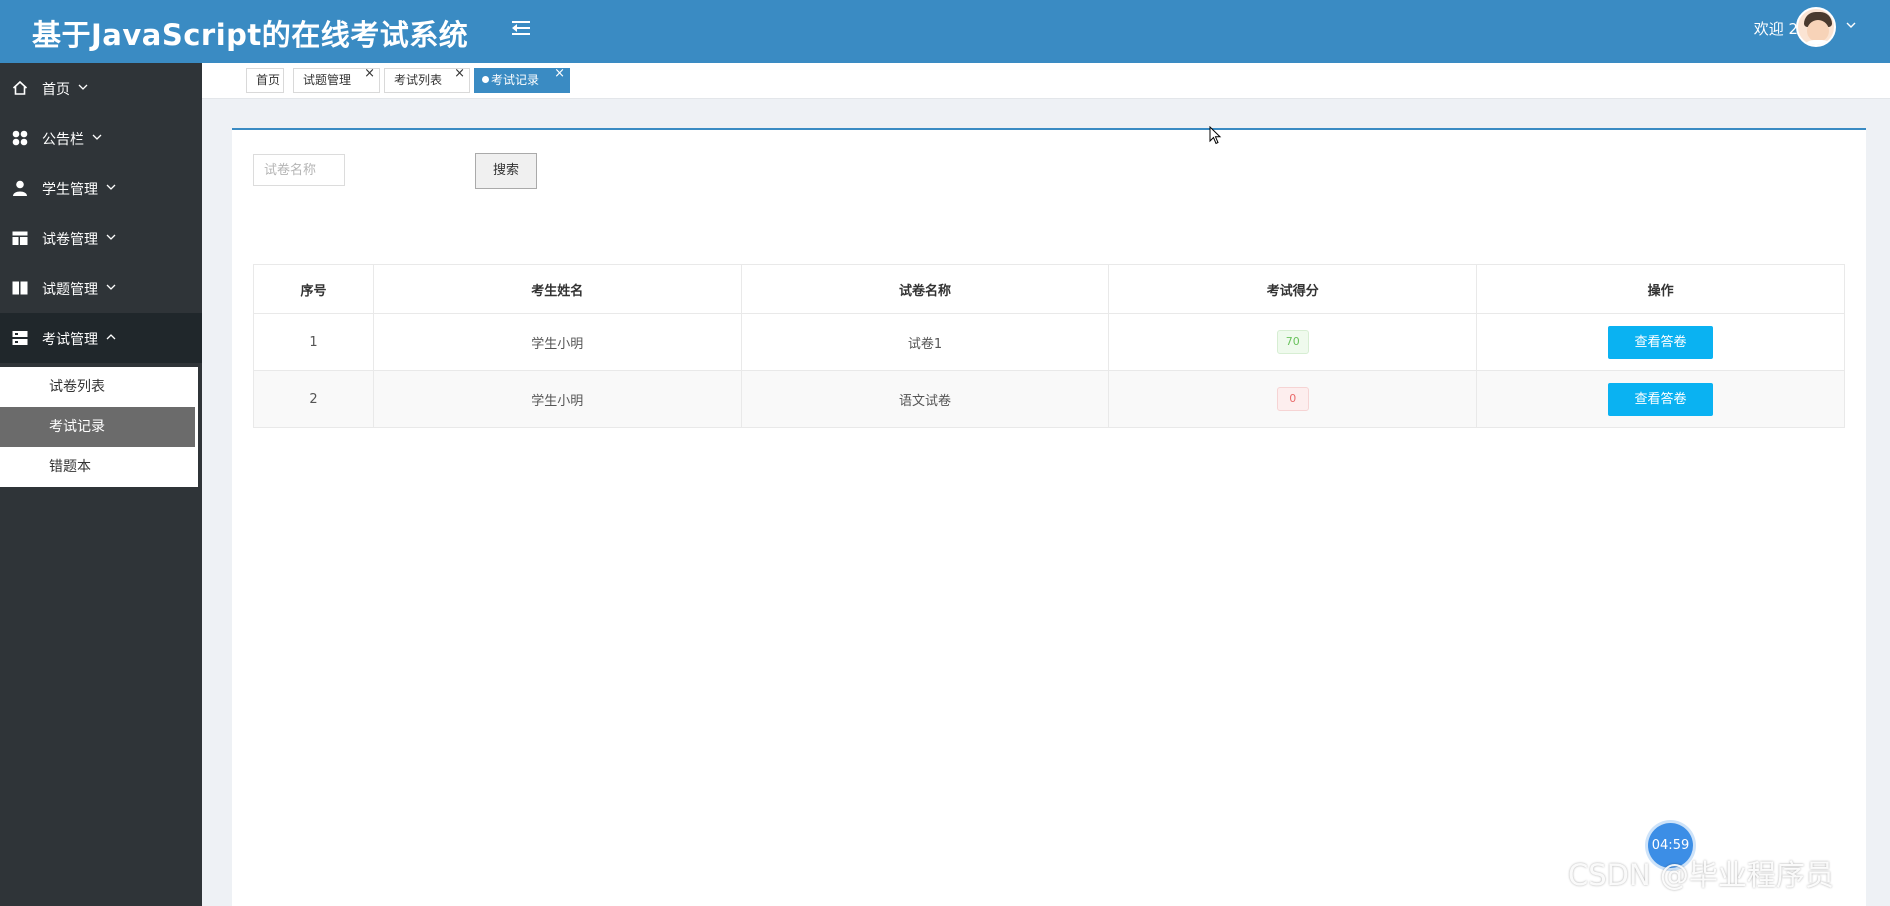 Image resolution: width=1890 pixels, height=906 pixels. I want to click on column-header: 操作, so click(1660, 289).